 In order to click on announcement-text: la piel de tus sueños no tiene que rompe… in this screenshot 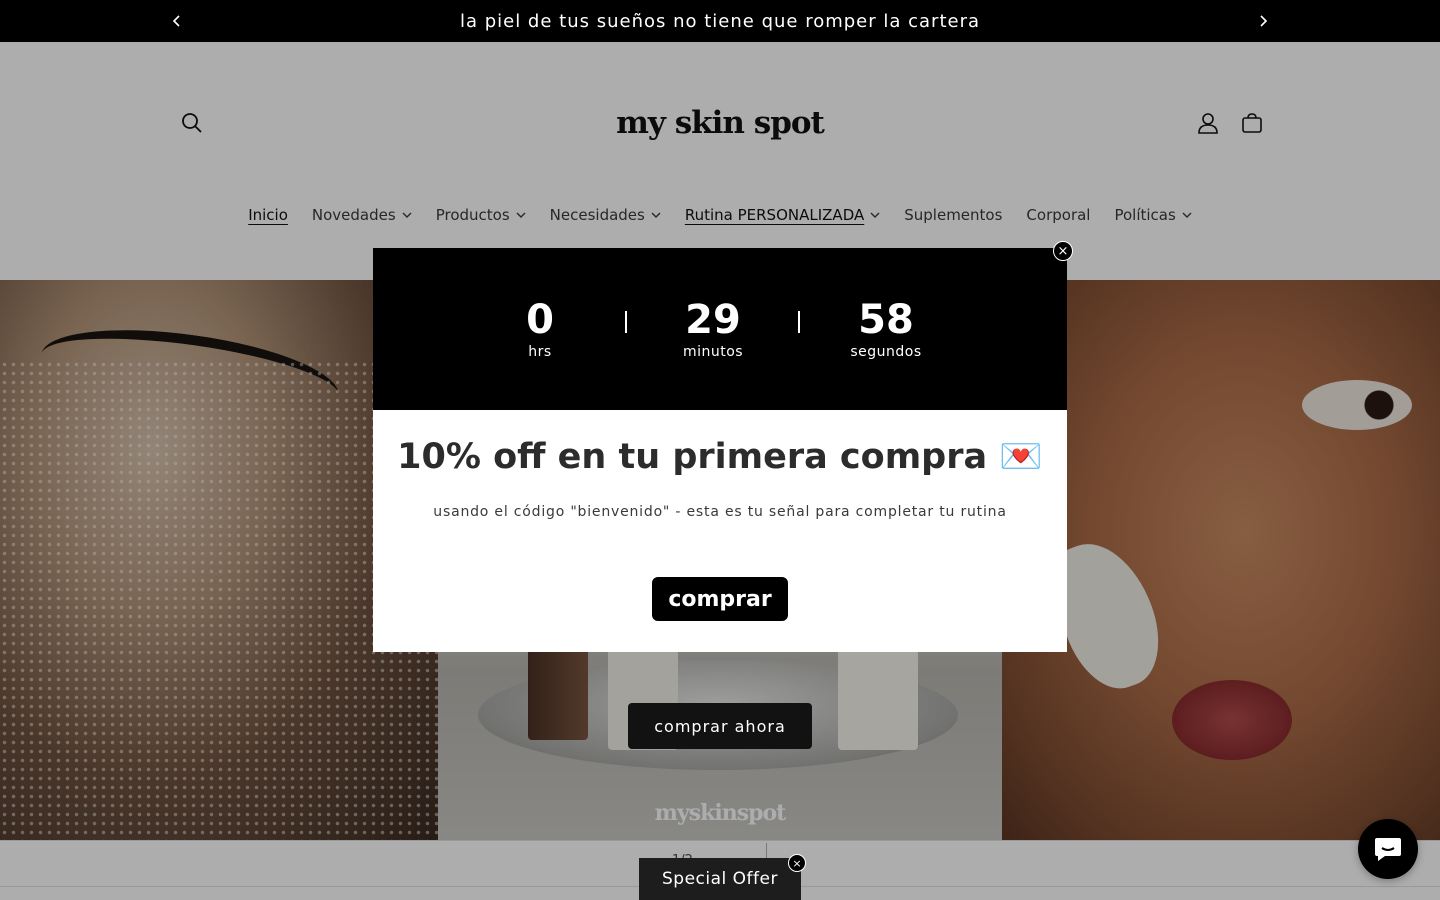, I will do `click(720, 21)`.